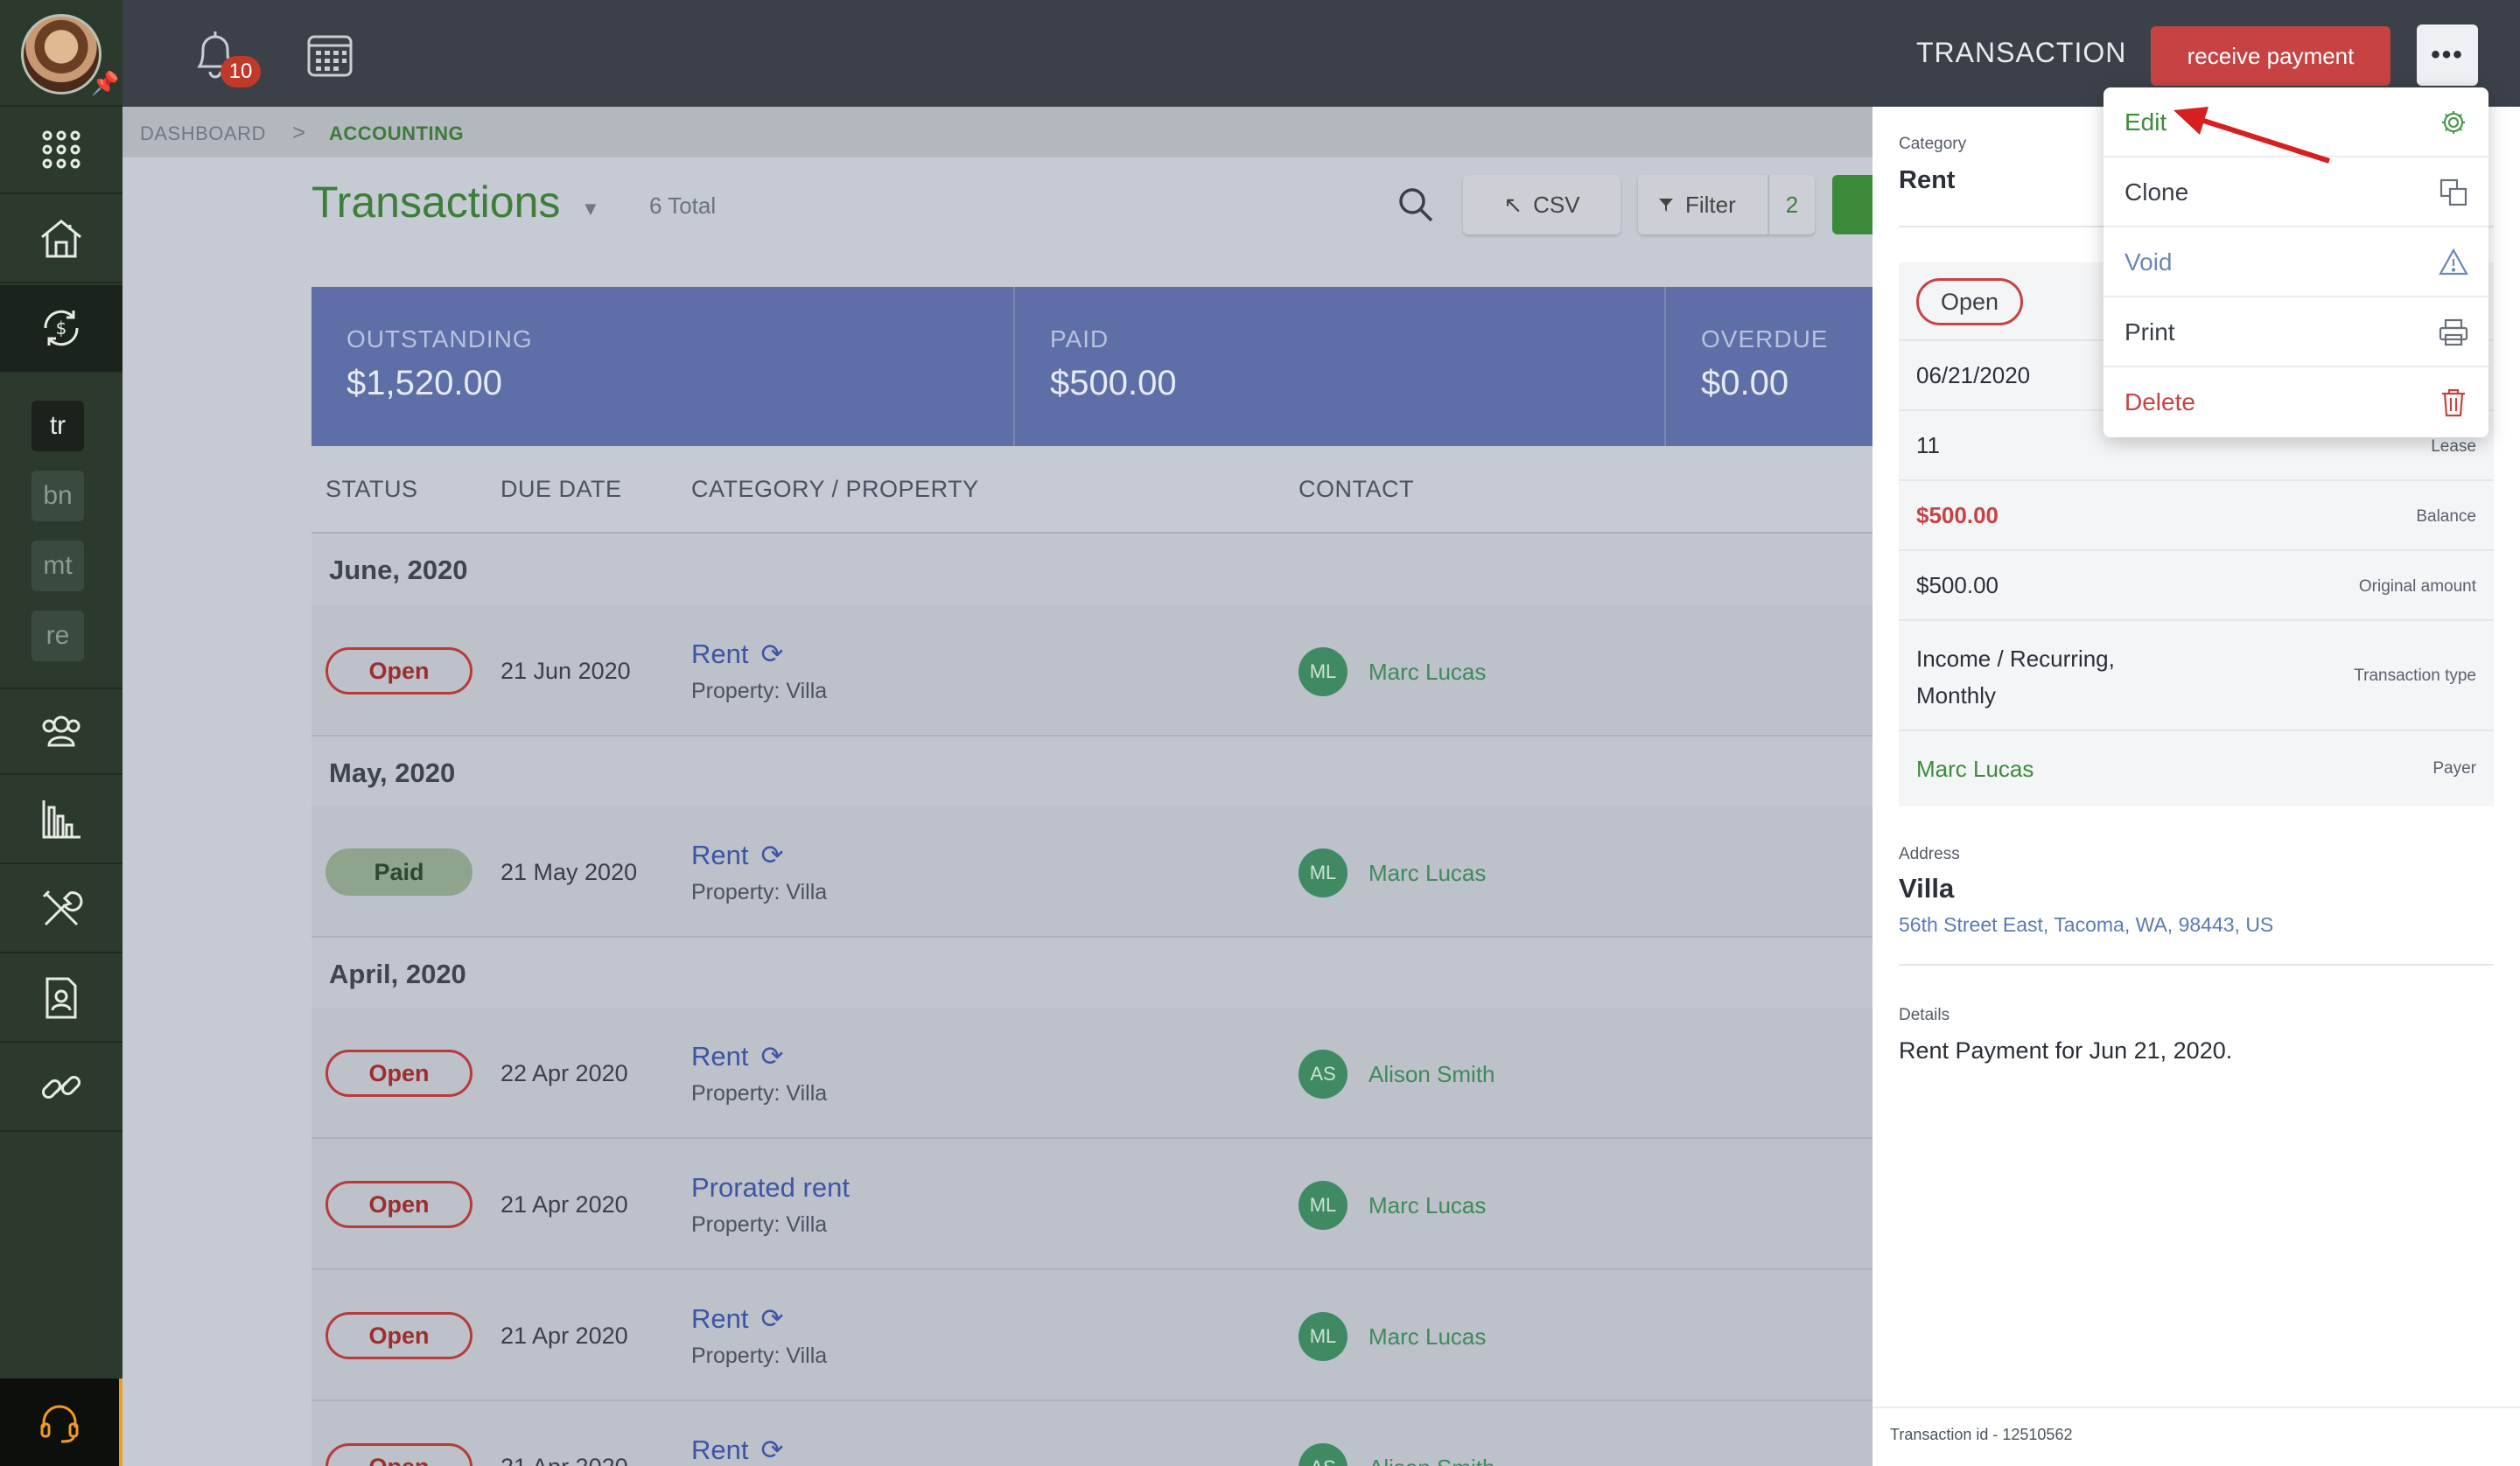  I want to click on bar-chart-icon, so click(61, 820).